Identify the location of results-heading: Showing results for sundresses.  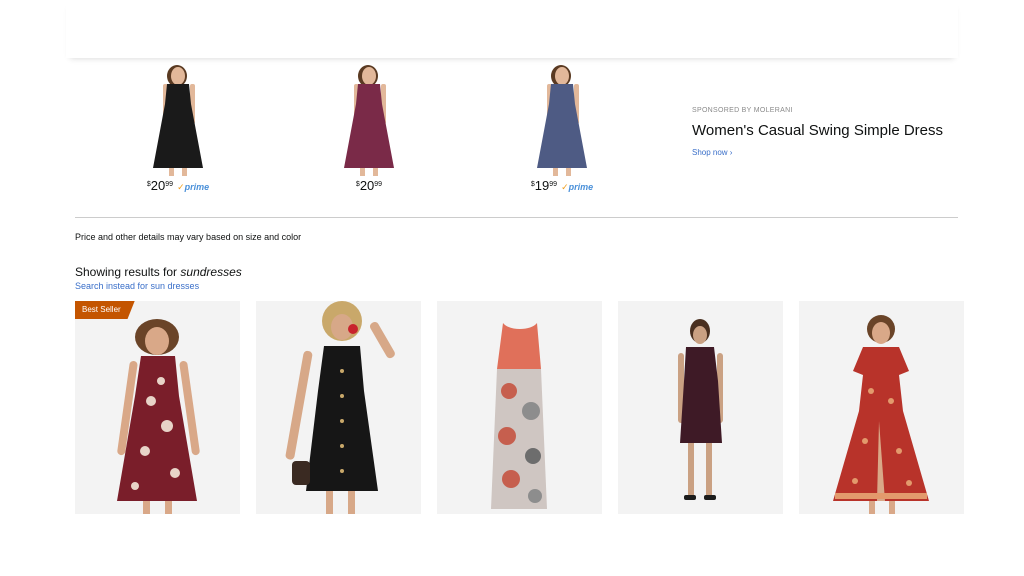
(158, 272).